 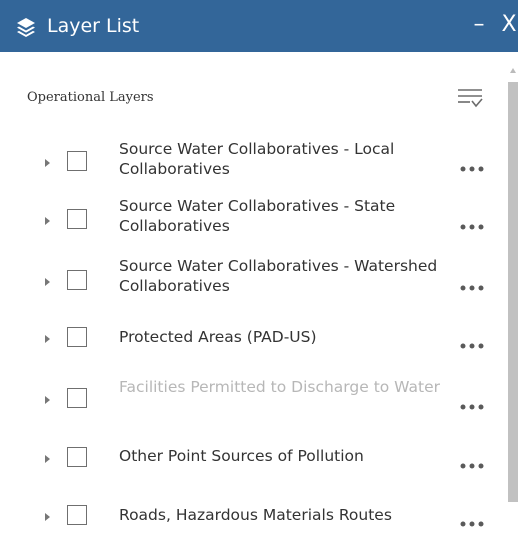 What do you see at coordinates (26, 27) in the screenshot?
I see `layers-icon` at bounding box center [26, 27].